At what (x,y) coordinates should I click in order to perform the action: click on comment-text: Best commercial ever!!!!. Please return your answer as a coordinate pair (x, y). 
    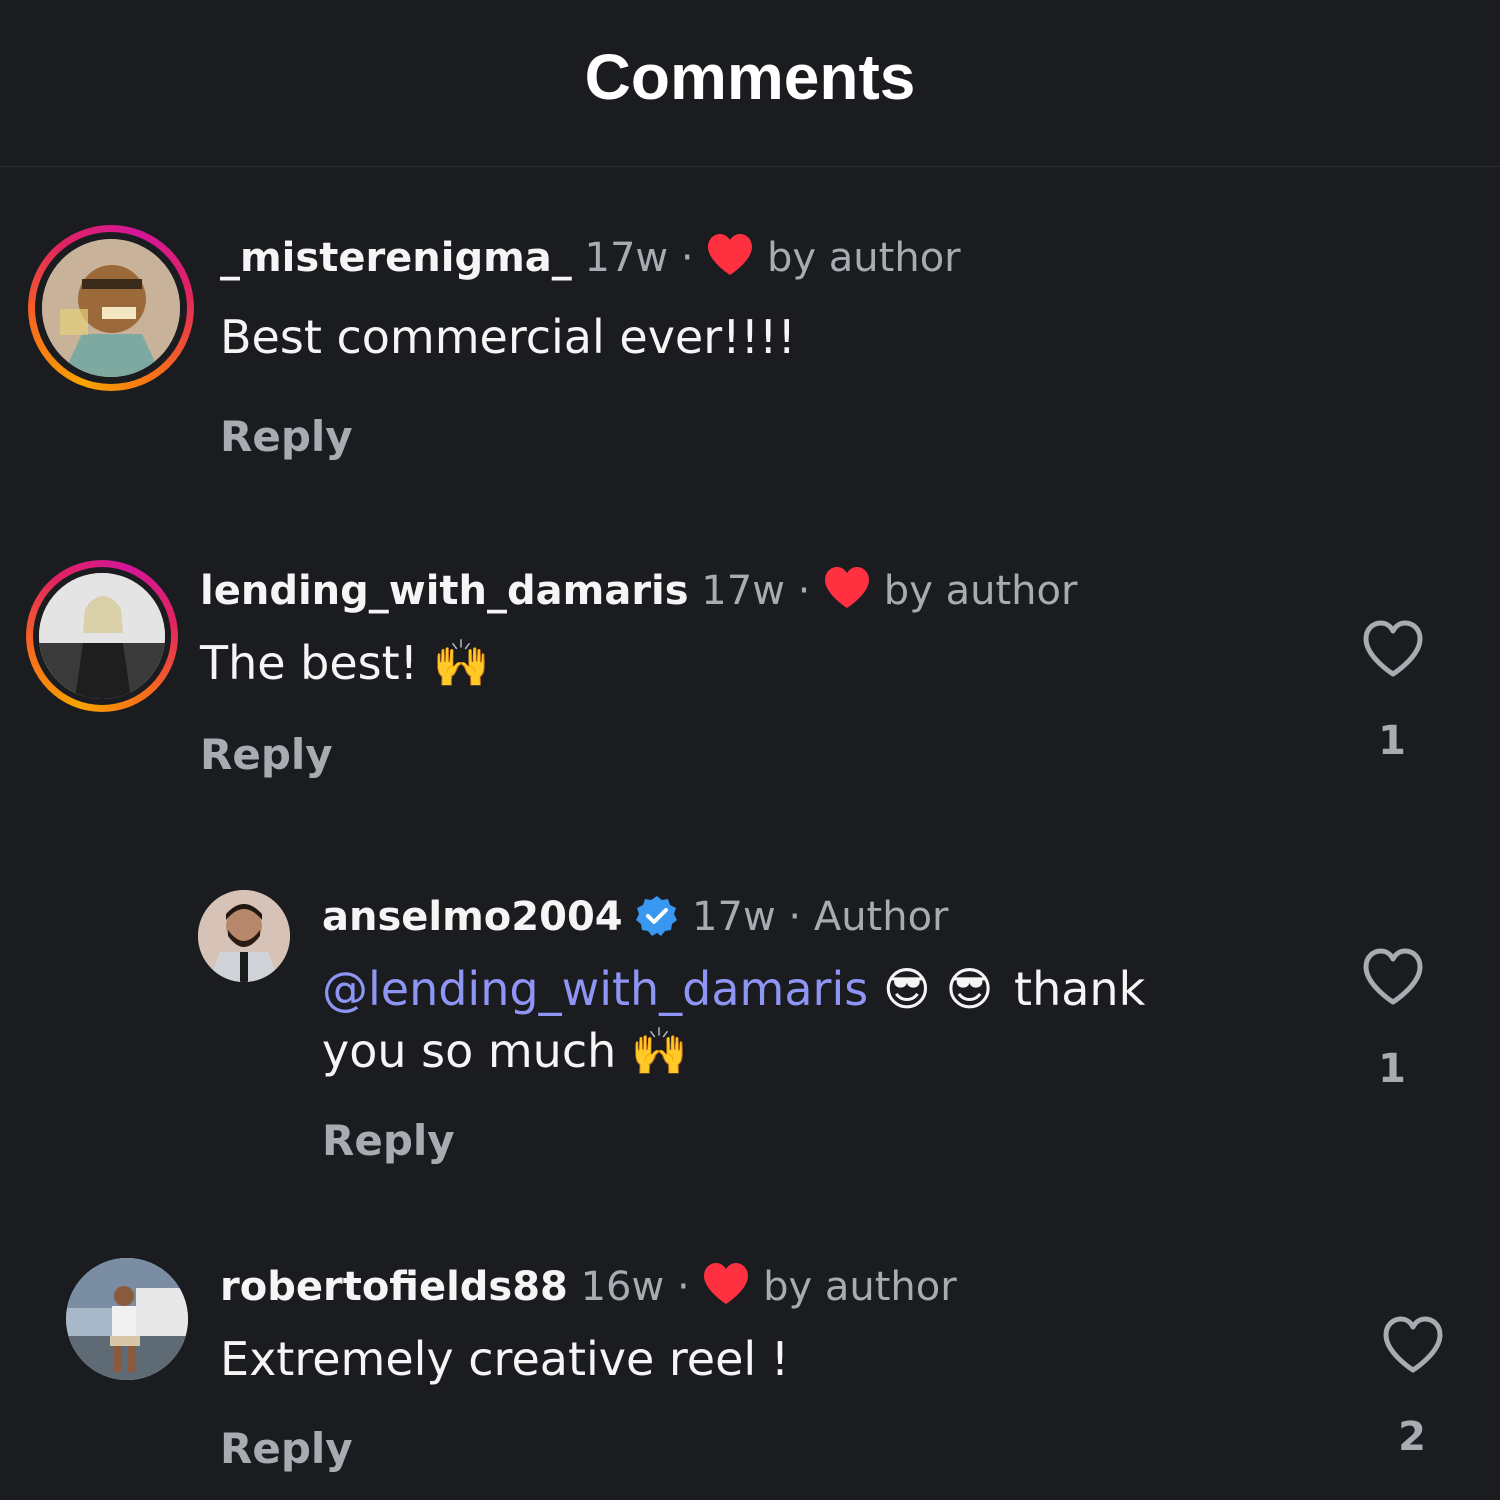
    Looking at the image, I should click on (508, 337).